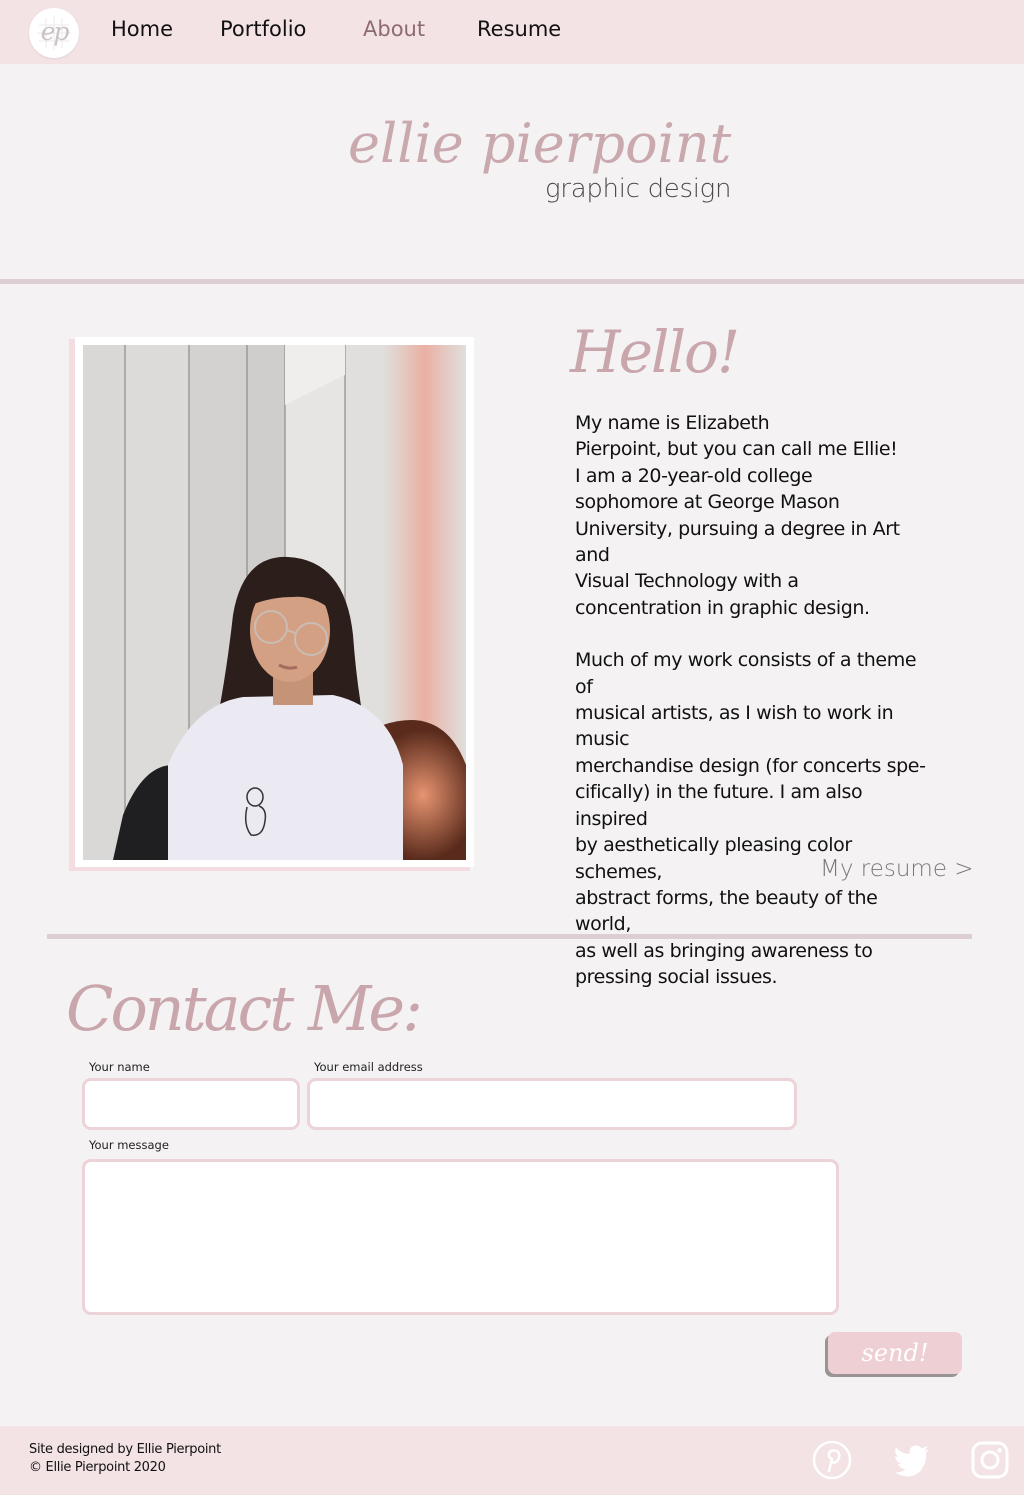  I want to click on name-field, so click(191, 1104).